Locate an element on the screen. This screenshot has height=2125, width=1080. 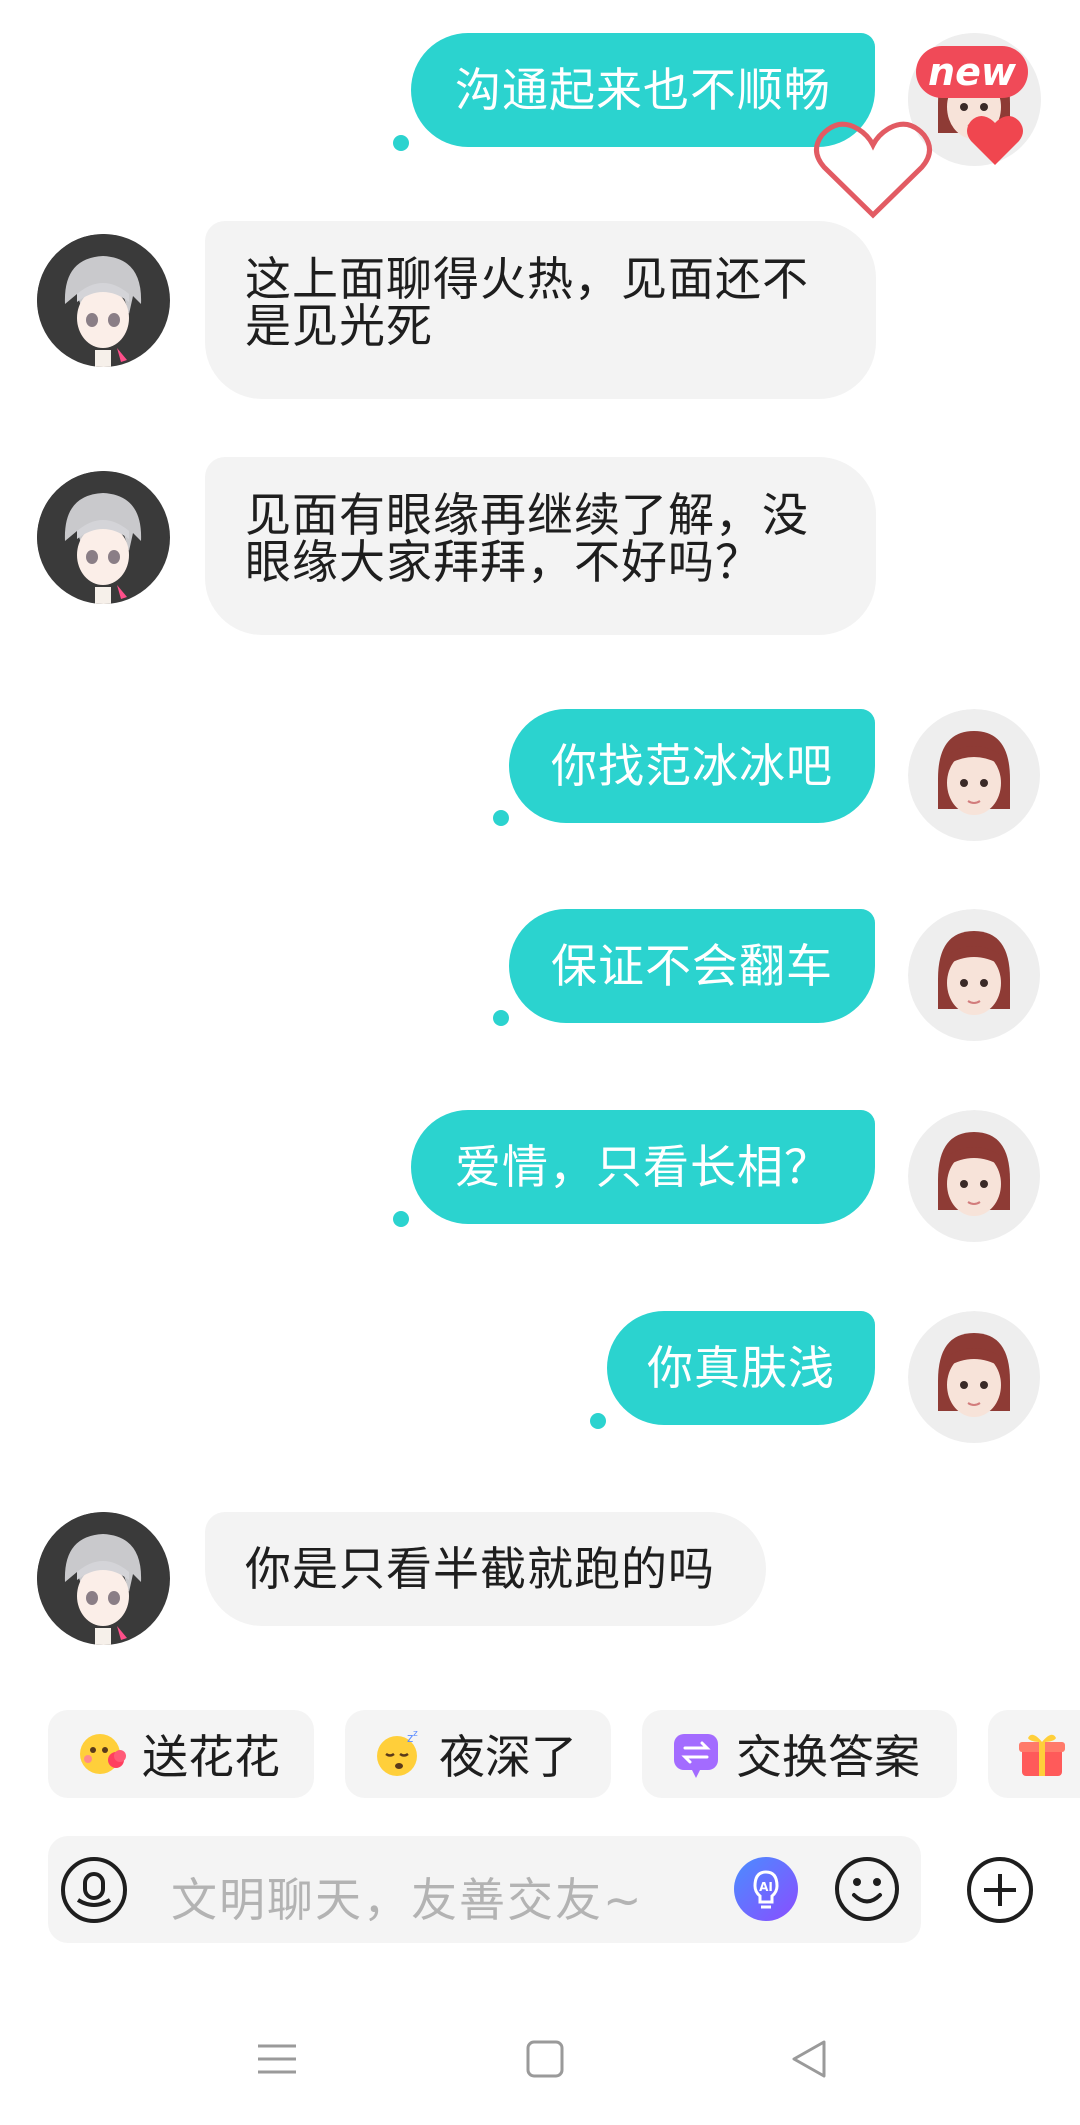
emoji-button is located at coordinates (867, 1889).